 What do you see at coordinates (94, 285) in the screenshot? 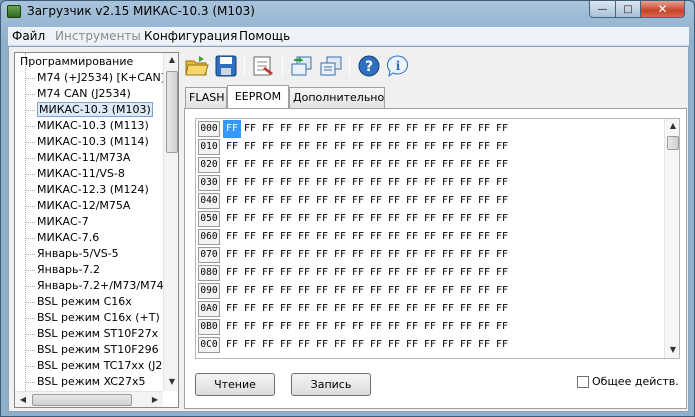
I see `tree-item: Январь-7.2+/M73/M74K` at bounding box center [94, 285].